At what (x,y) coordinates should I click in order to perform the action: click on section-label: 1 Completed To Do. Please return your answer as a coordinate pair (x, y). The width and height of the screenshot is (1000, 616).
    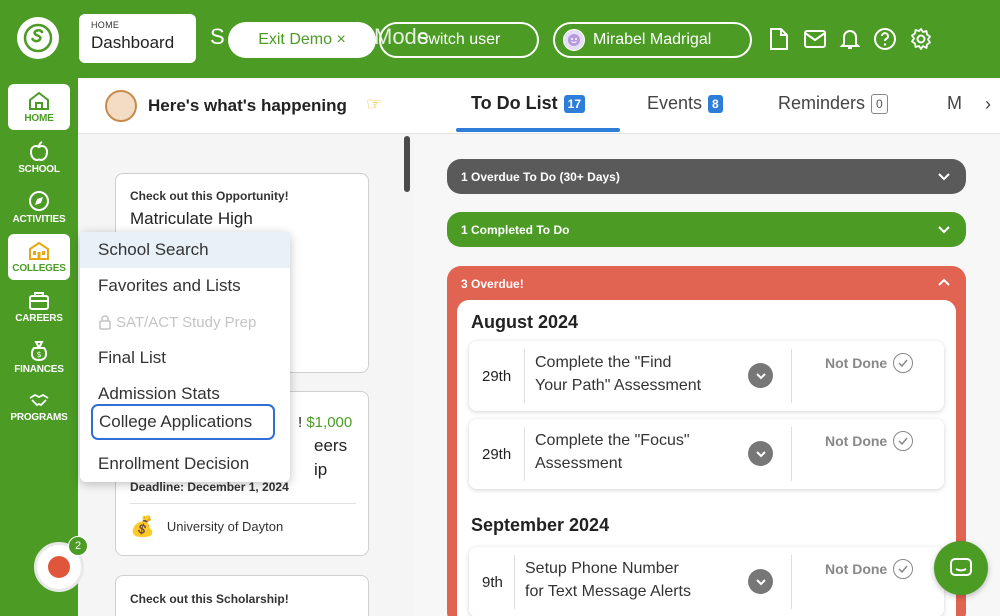
    Looking at the image, I should click on (515, 229).